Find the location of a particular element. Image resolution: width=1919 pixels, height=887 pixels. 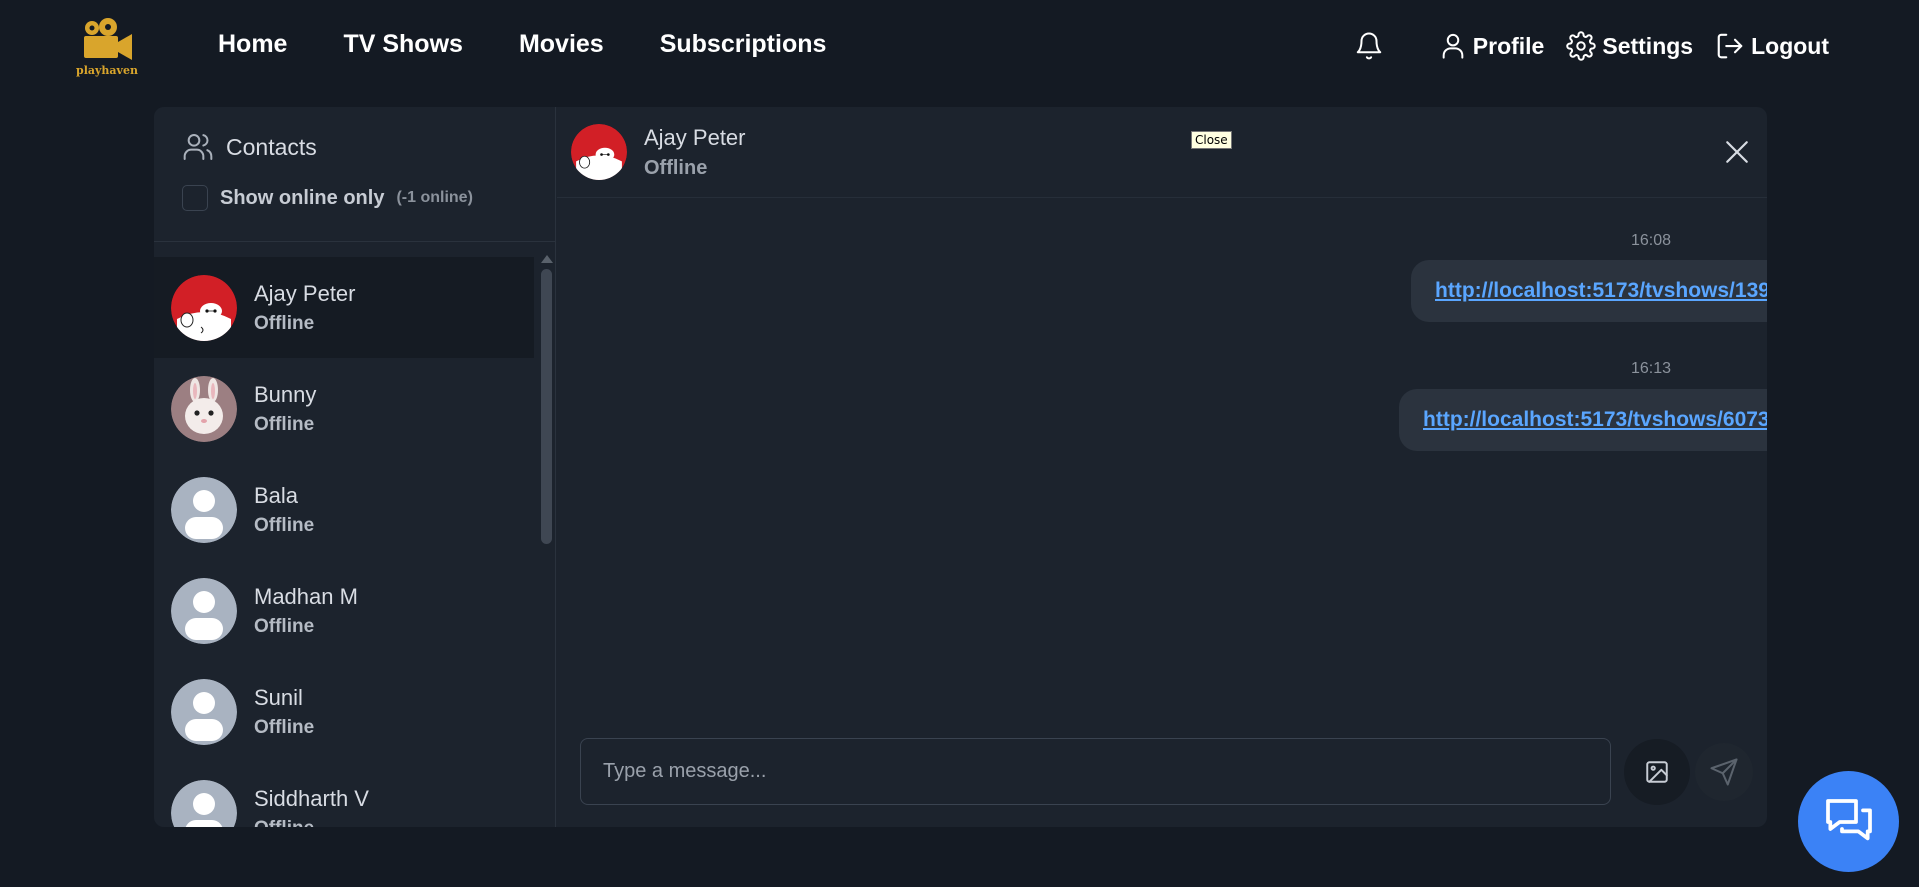

image-icon is located at coordinates (1657, 772).